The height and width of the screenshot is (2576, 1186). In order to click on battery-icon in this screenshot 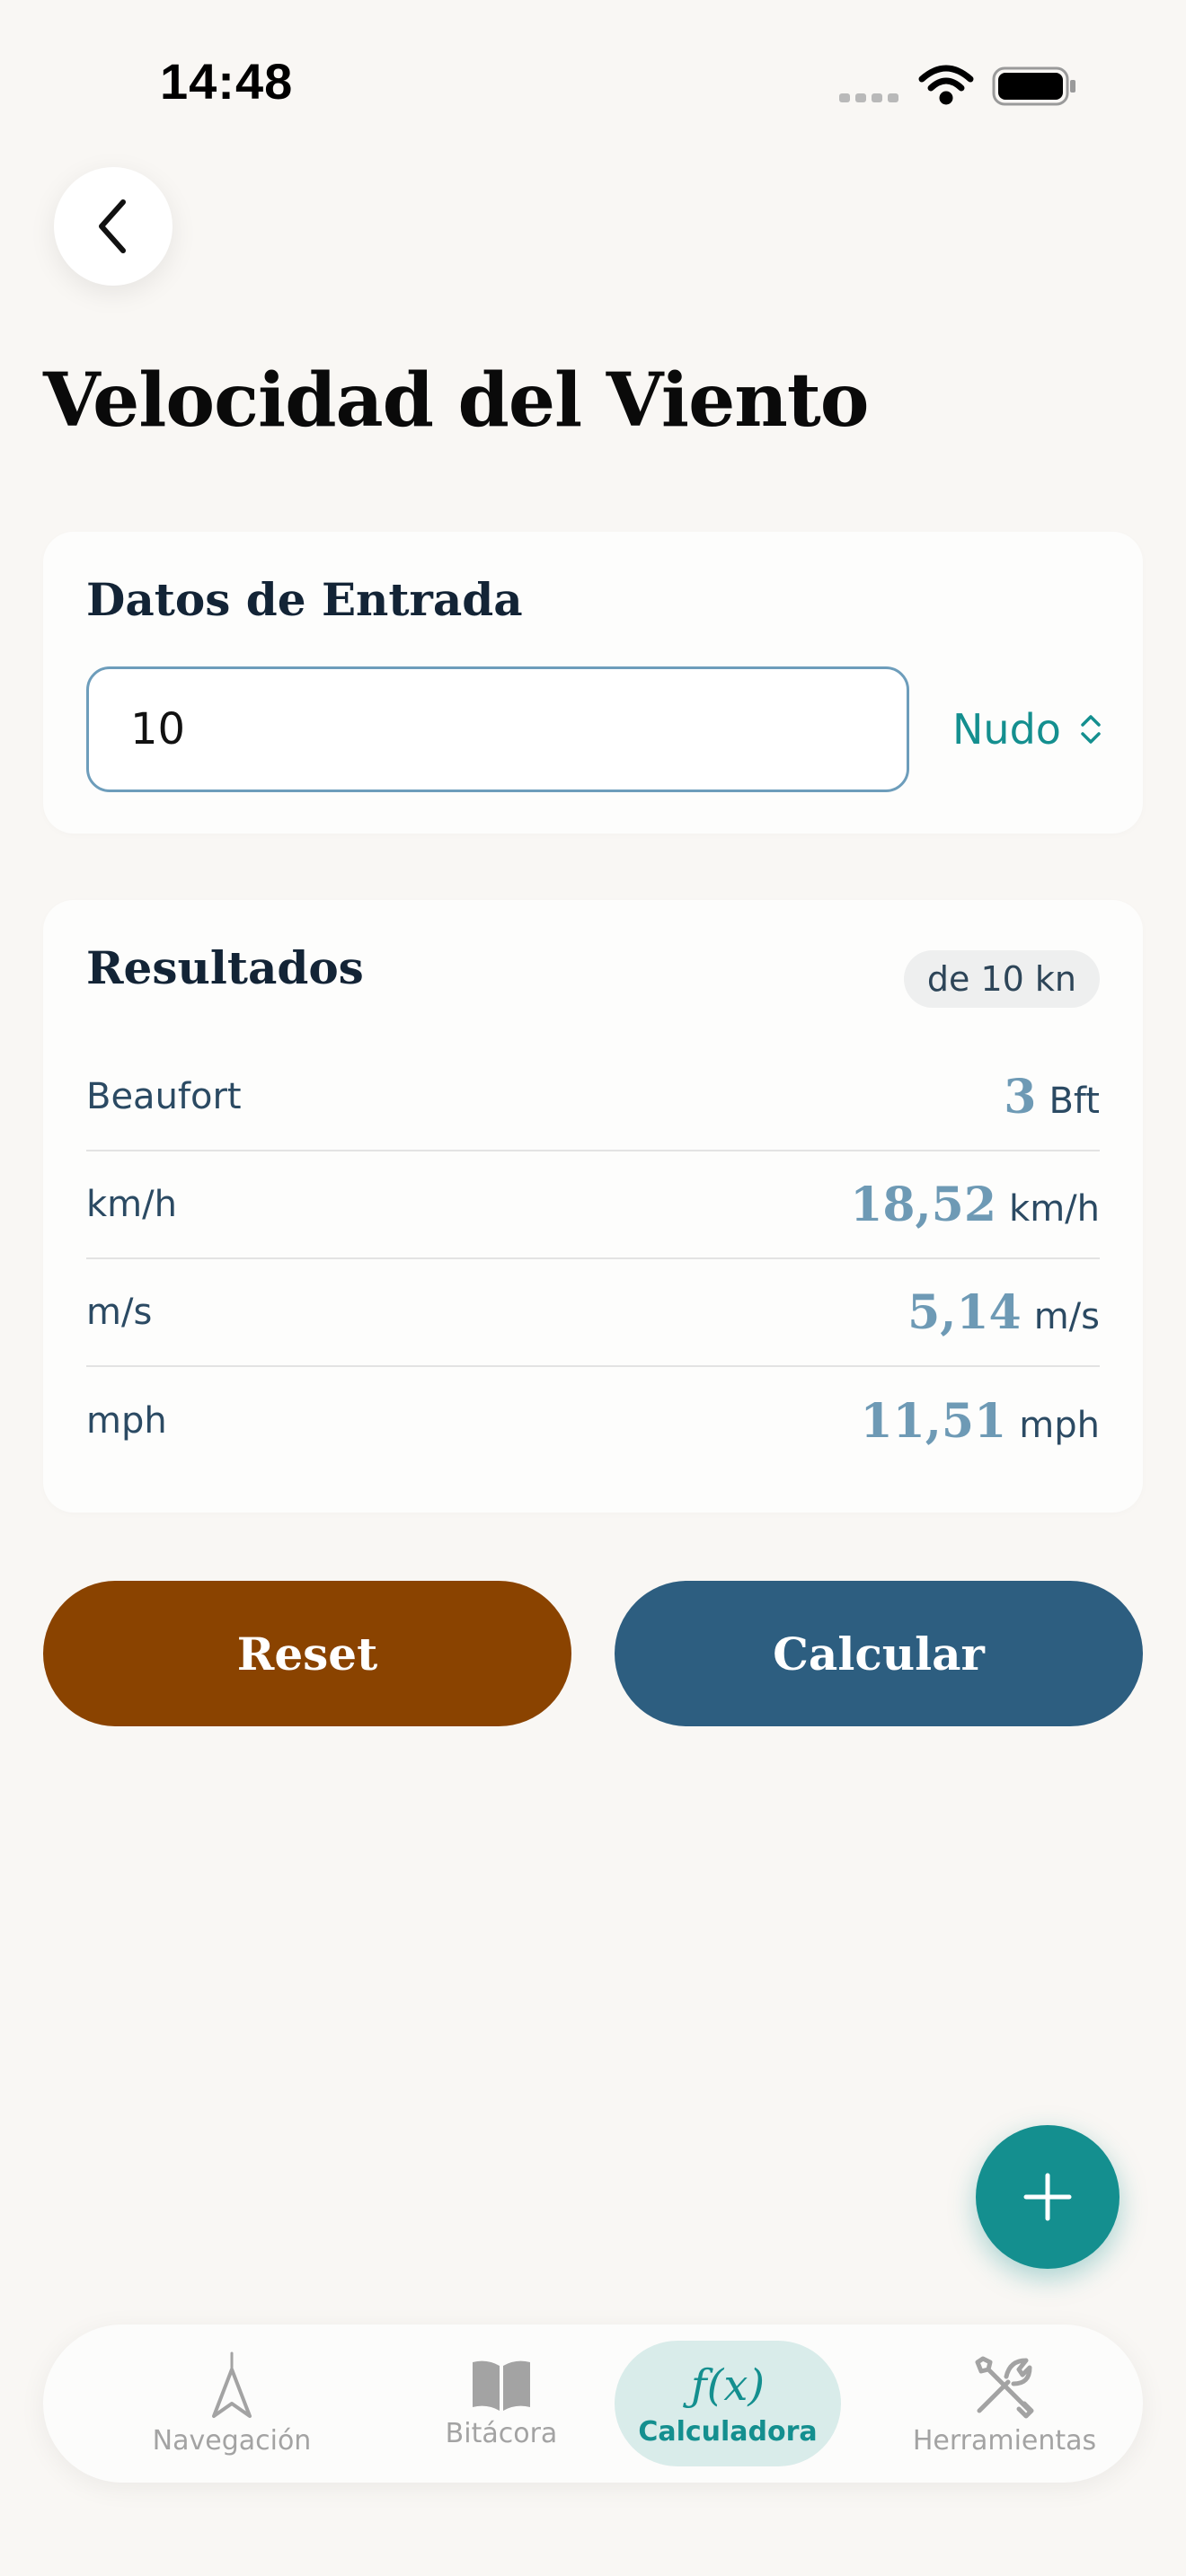, I will do `click(1033, 86)`.